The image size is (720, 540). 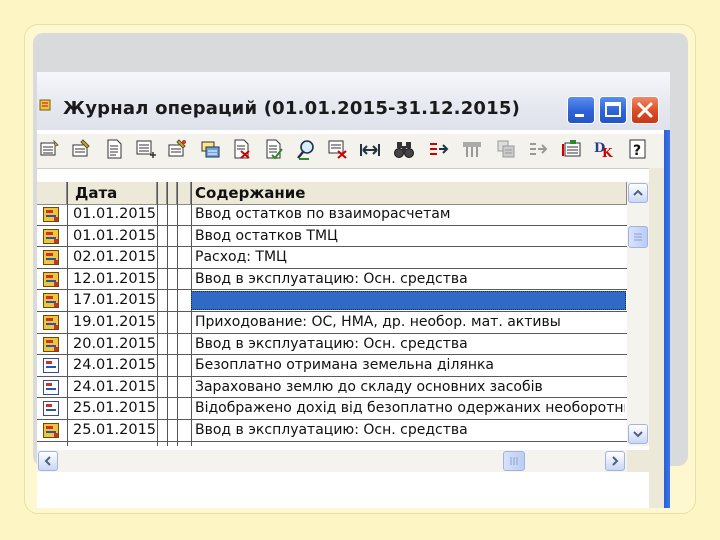 What do you see at coordinates (656, 338) in the screenshot?
I see `window-client-edge` at bounding box center [656, 338].